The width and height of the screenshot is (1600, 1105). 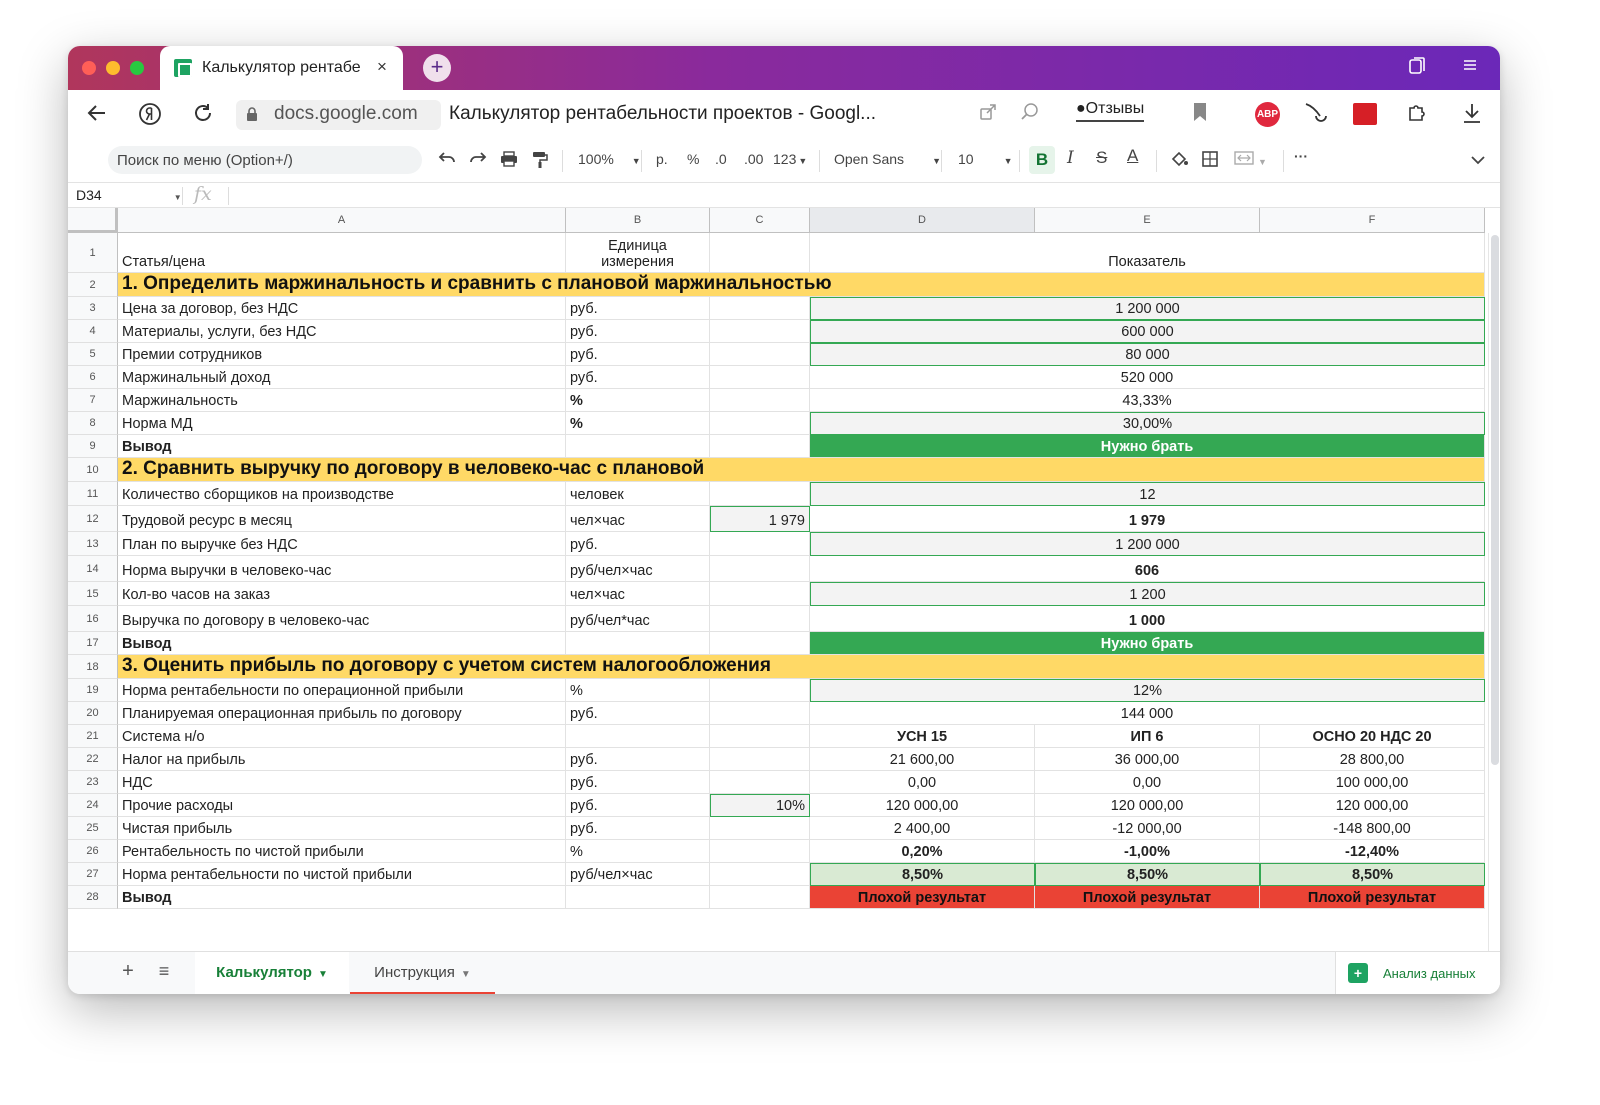 What do you see at coordinates (342, 805) in the screenshot?
I see `cell-a: Прочие расходы` at bounding box center [342, 805].